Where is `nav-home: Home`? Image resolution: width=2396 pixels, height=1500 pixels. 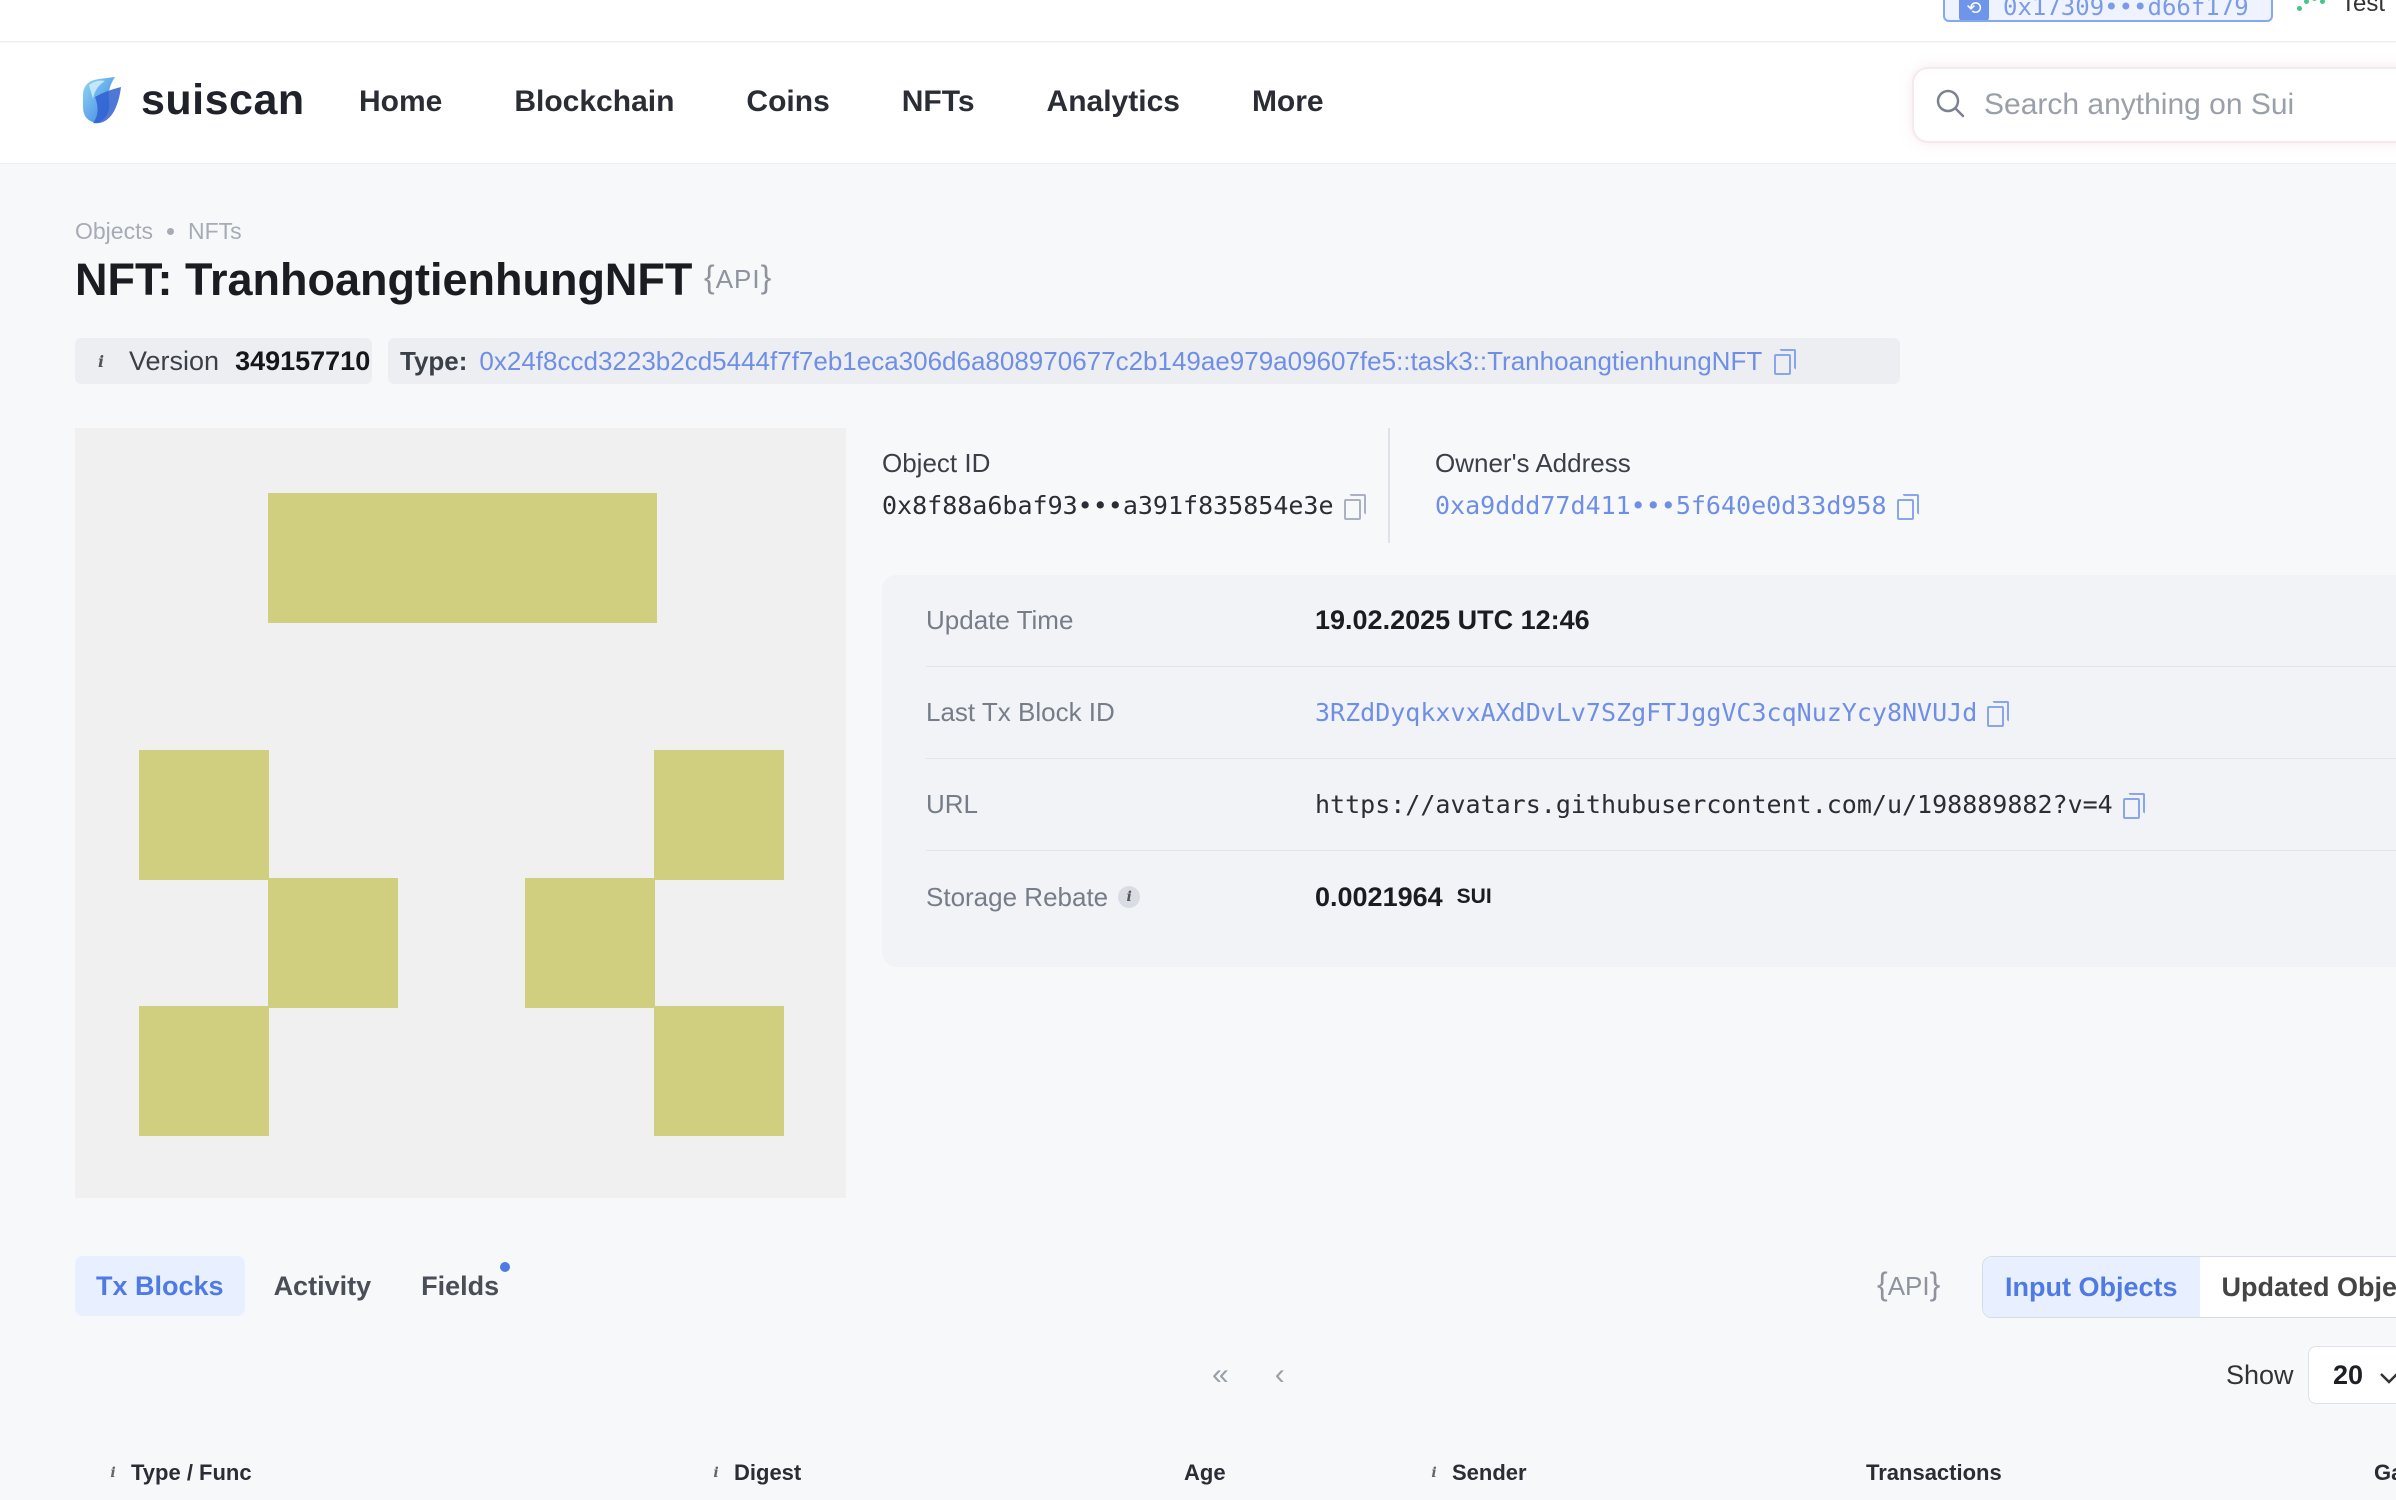
nav-home: Home is located at coordinates (400, 102).